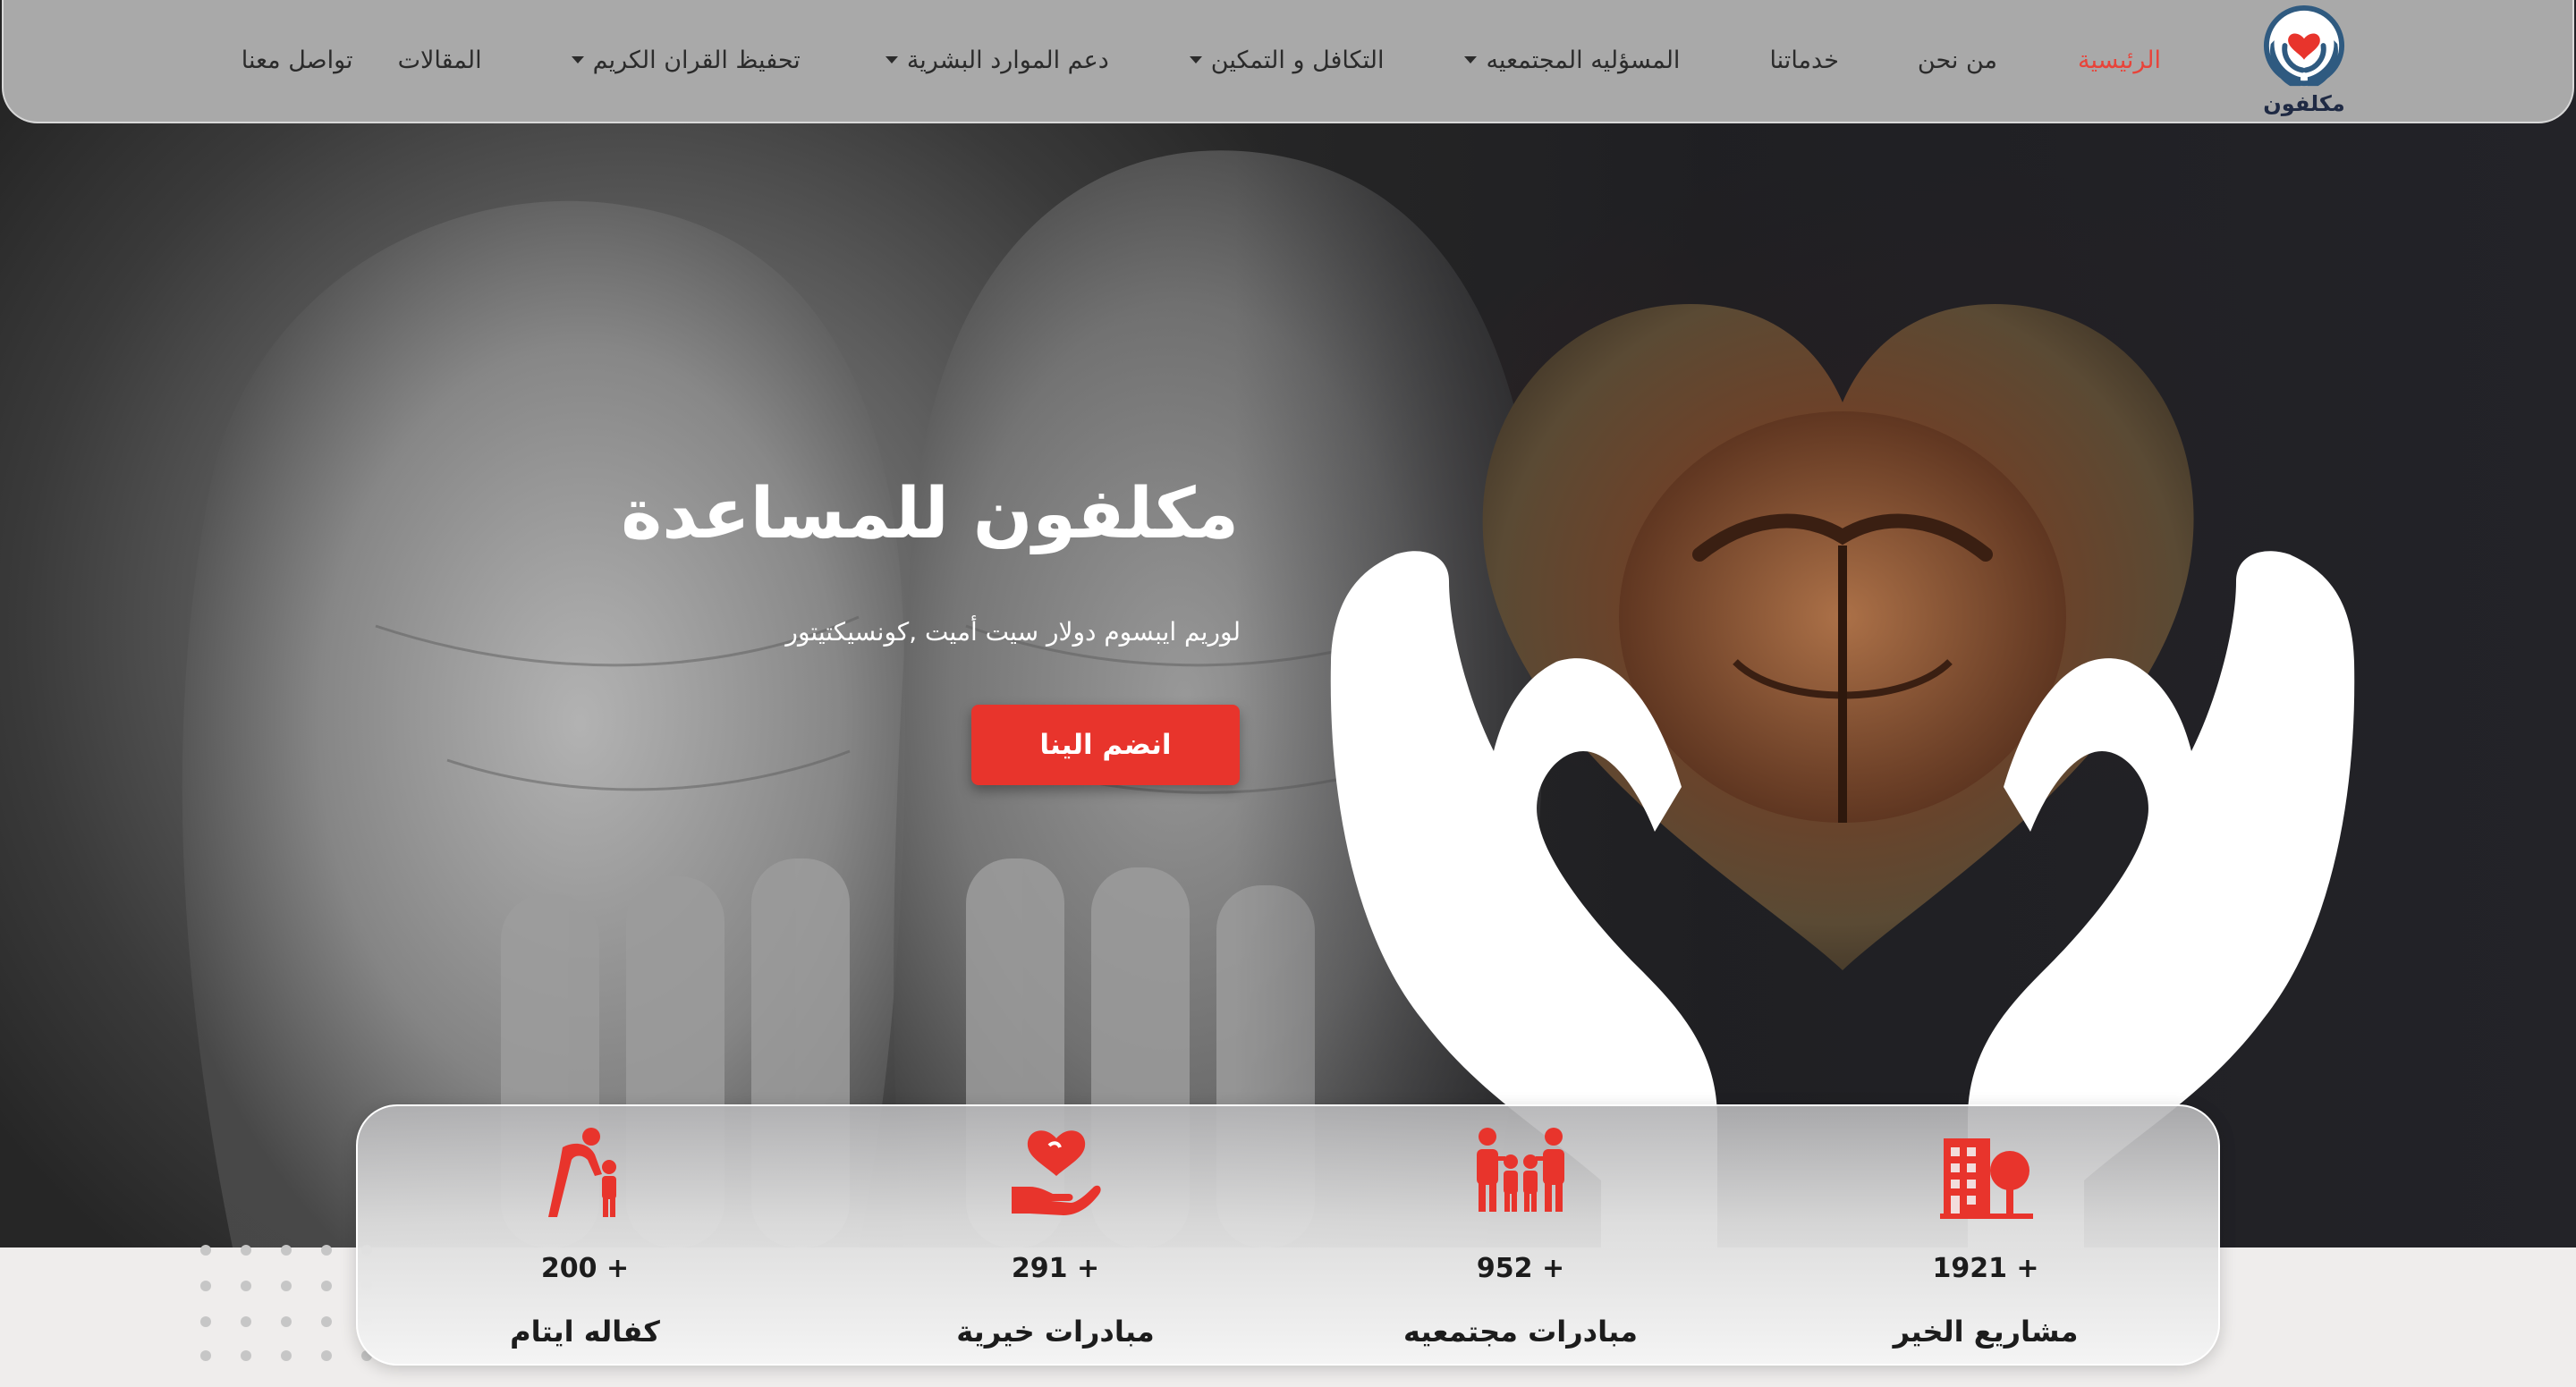  What do you see at coordinates (1105, 745) in the screenshot?
I see `join-us-button: انضم الينا` at bounding box center [1105, 745].